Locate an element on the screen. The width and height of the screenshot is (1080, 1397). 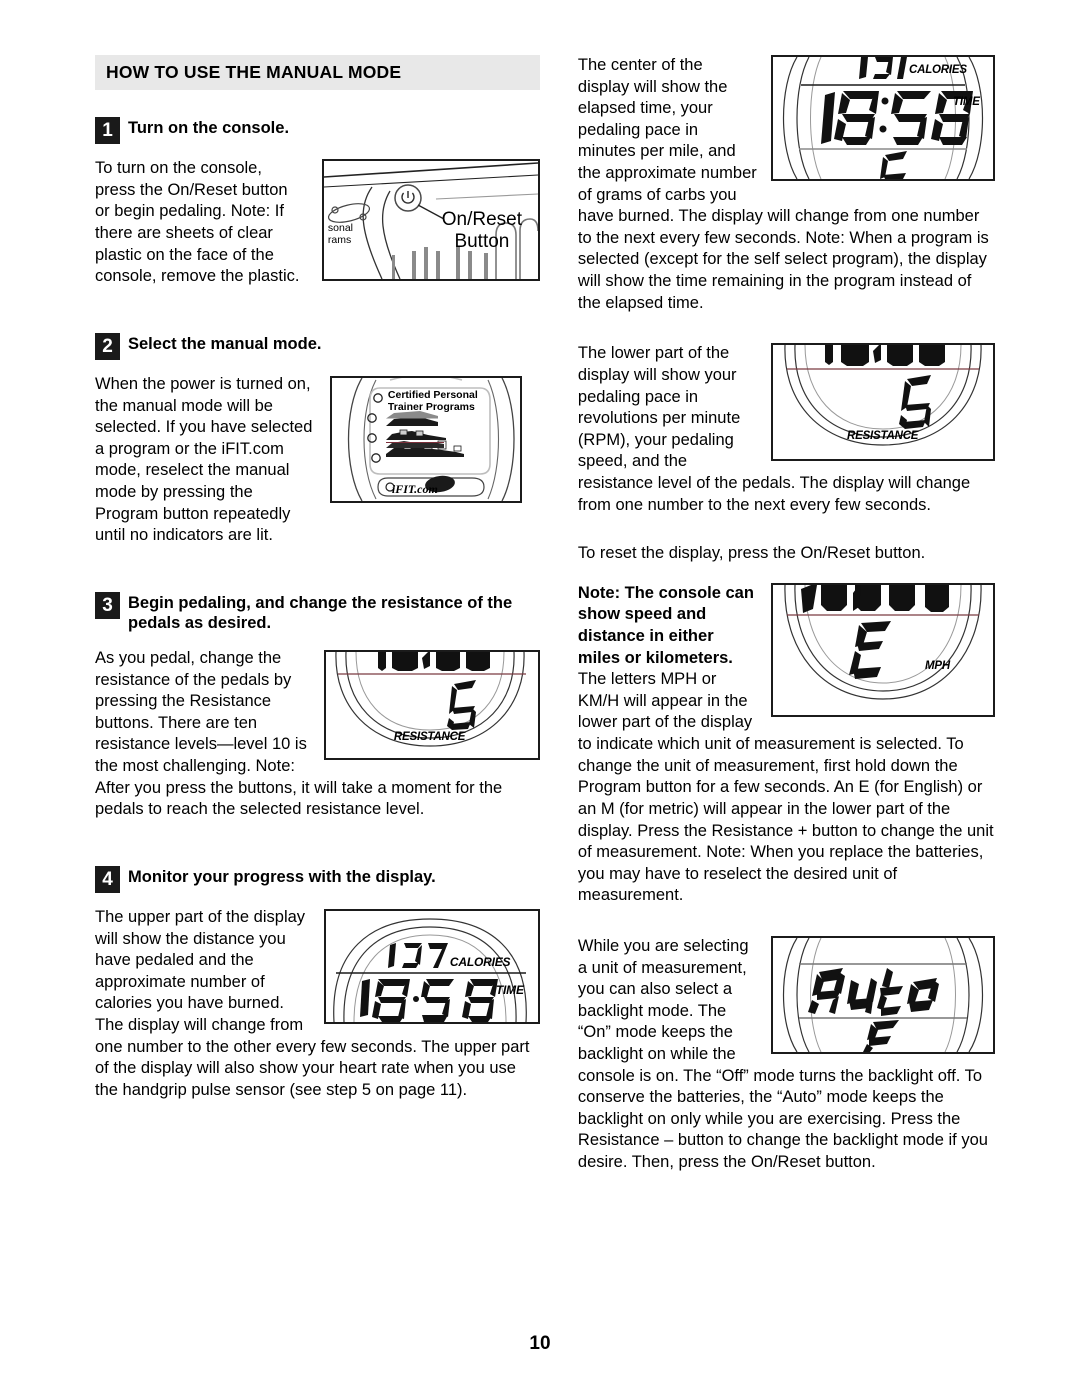
step-2-number: 2 is located at coordinates (107, 346).